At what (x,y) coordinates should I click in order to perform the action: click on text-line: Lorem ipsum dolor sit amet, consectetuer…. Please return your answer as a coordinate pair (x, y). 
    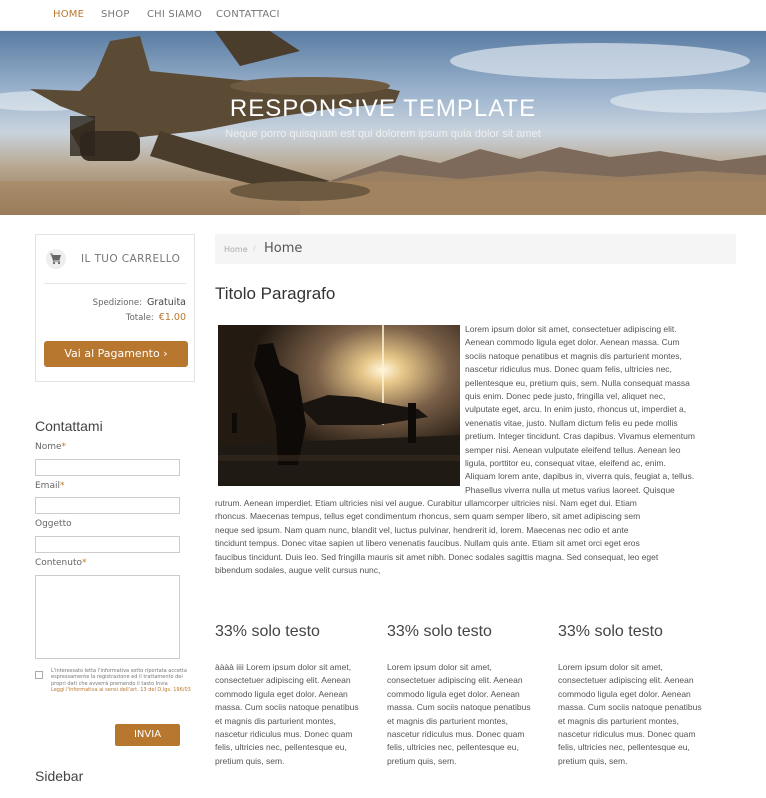
    Looking at the image, I should click on (571, 329).